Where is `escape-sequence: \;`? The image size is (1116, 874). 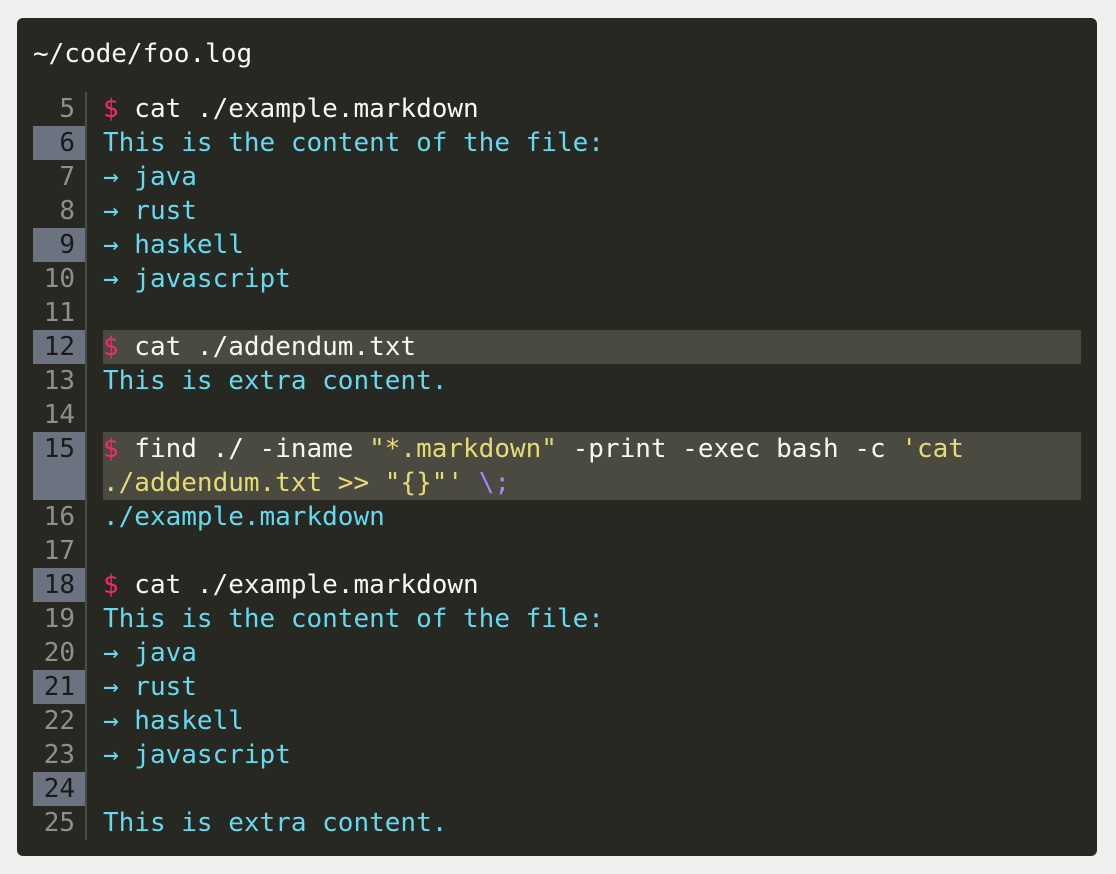
escape-sequence: \; is located at coordinates (494, 483).